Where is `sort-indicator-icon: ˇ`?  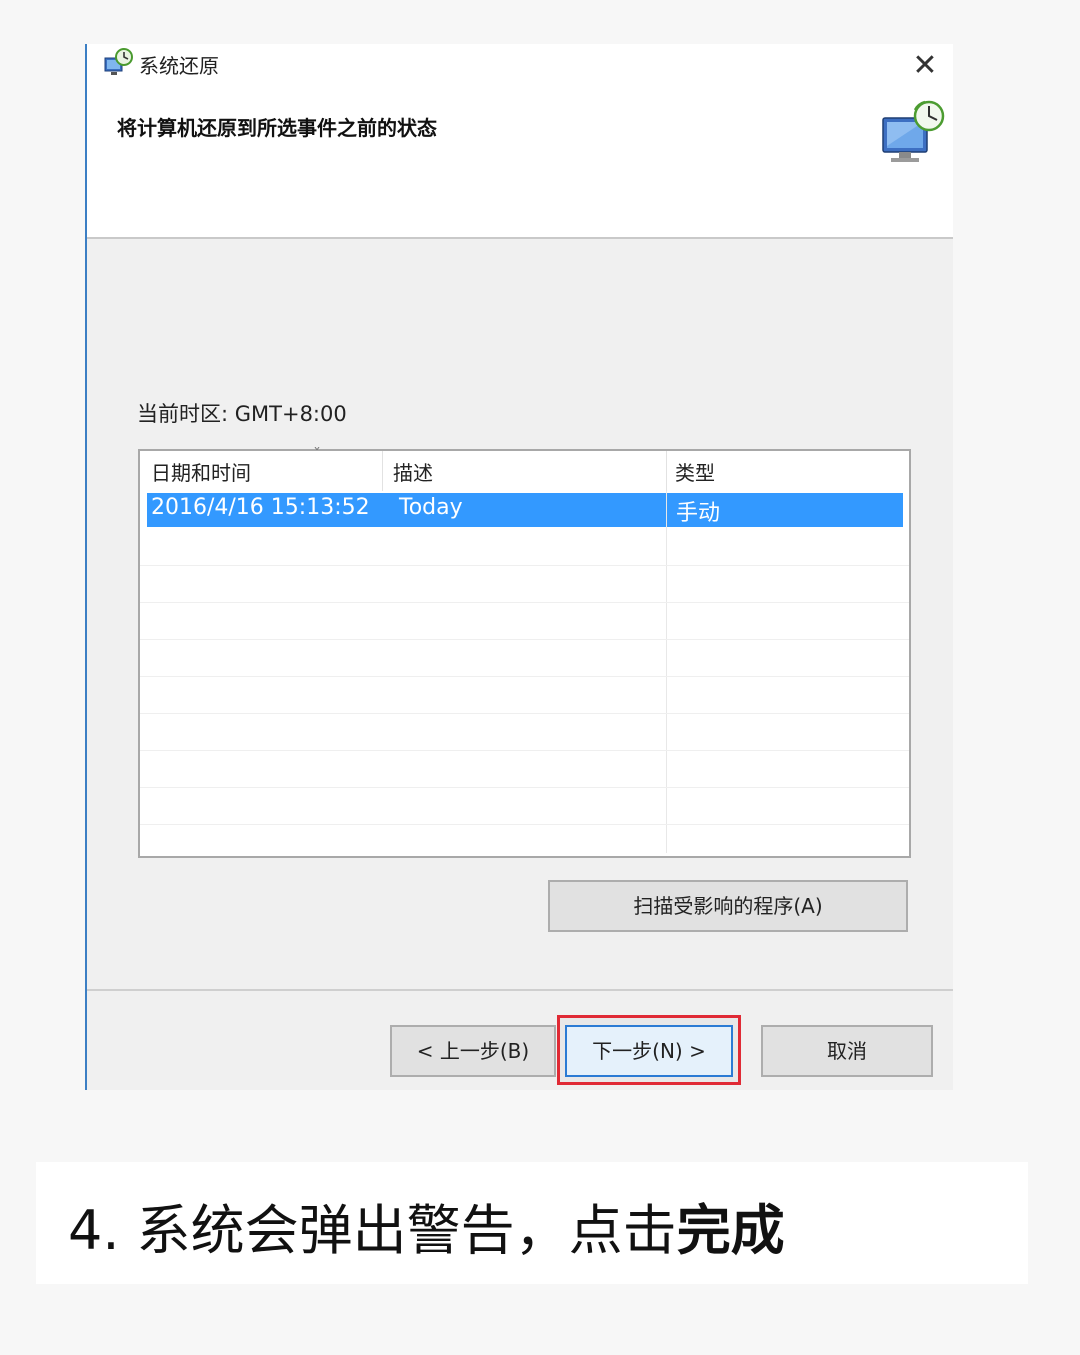 sort-indicator-icon: ˇ is located at coordinates (317, 454).